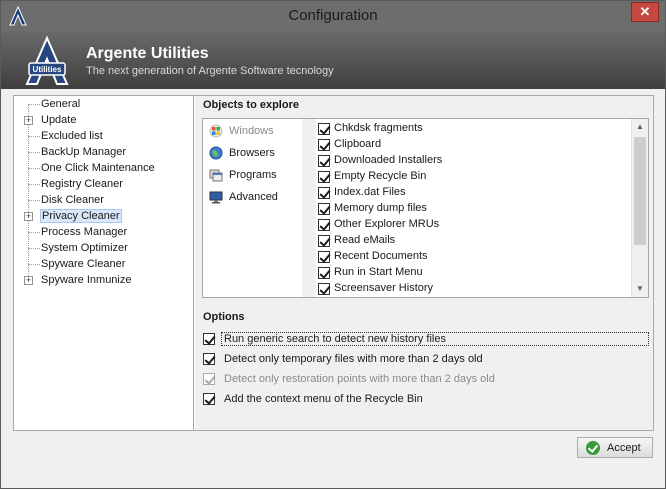 The image size is (666, 489). I want to click on category-separator, so click(309, 208).